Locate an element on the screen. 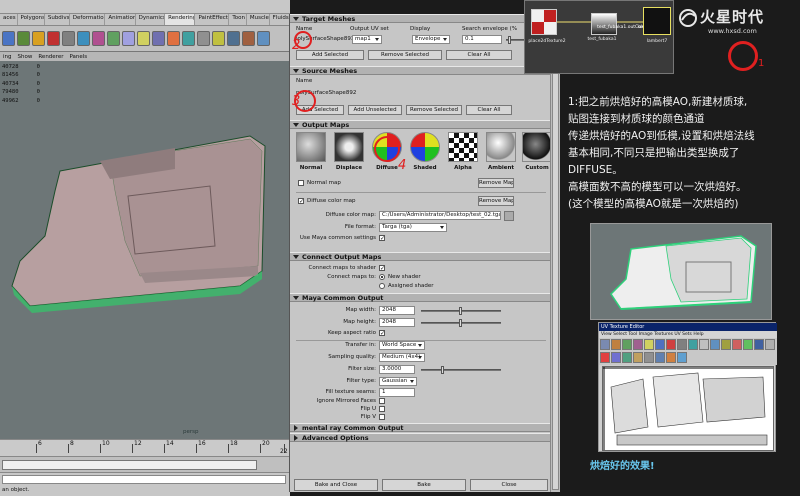  texture-icon is located at coordinates (158, 38).